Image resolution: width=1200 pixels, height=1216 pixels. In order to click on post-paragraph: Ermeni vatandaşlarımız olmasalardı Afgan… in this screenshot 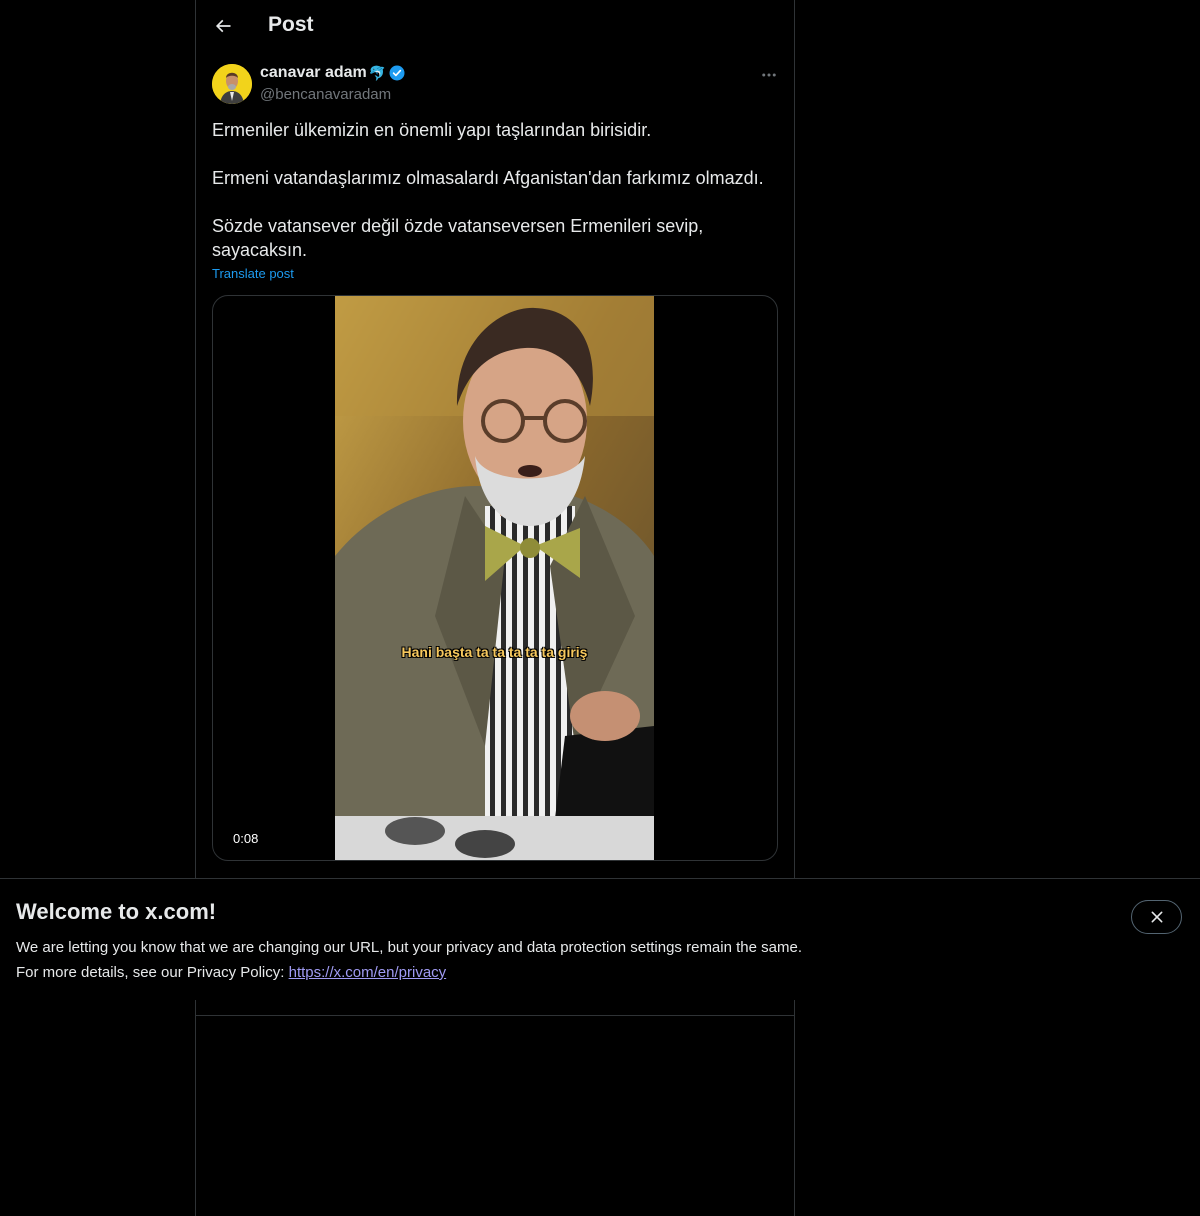, I will do `click(488, 178)`.